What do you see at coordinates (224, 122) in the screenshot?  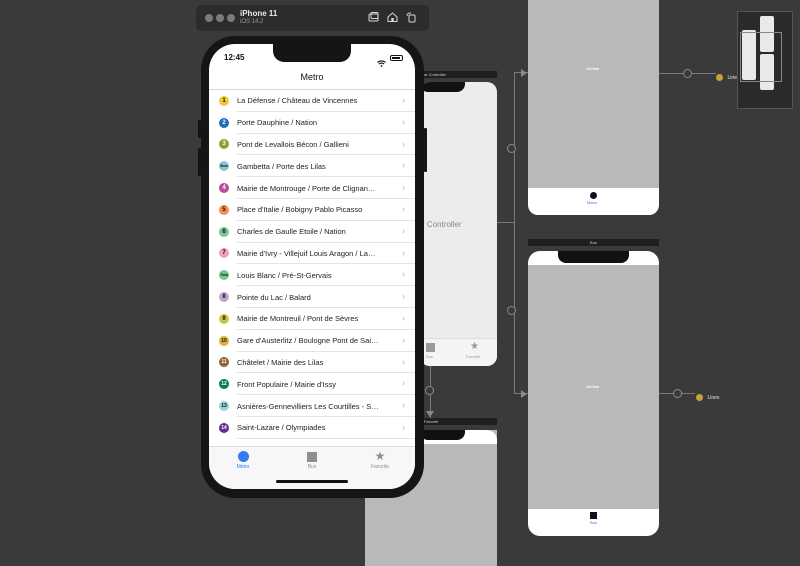 I see `line-badge: 2` at bounding box center [224, 122].